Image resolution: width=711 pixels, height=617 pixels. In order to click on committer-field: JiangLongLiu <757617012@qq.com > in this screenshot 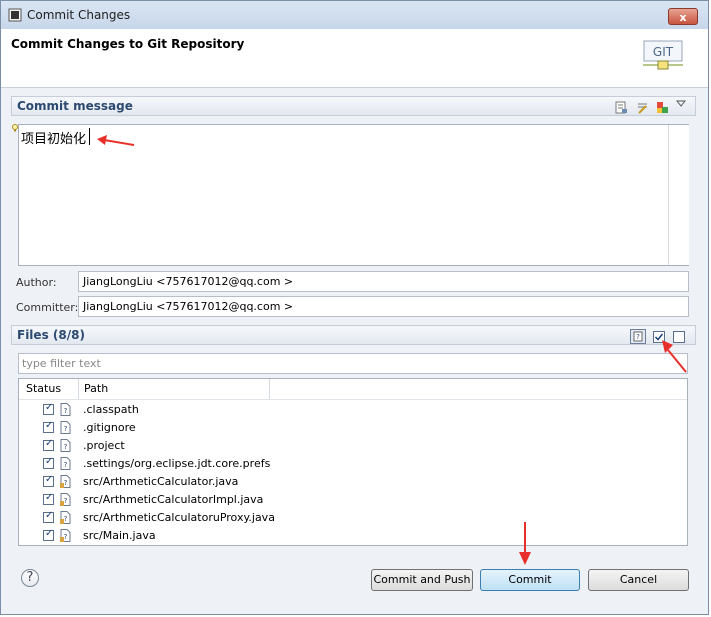, I will do `click(383, 306)`.